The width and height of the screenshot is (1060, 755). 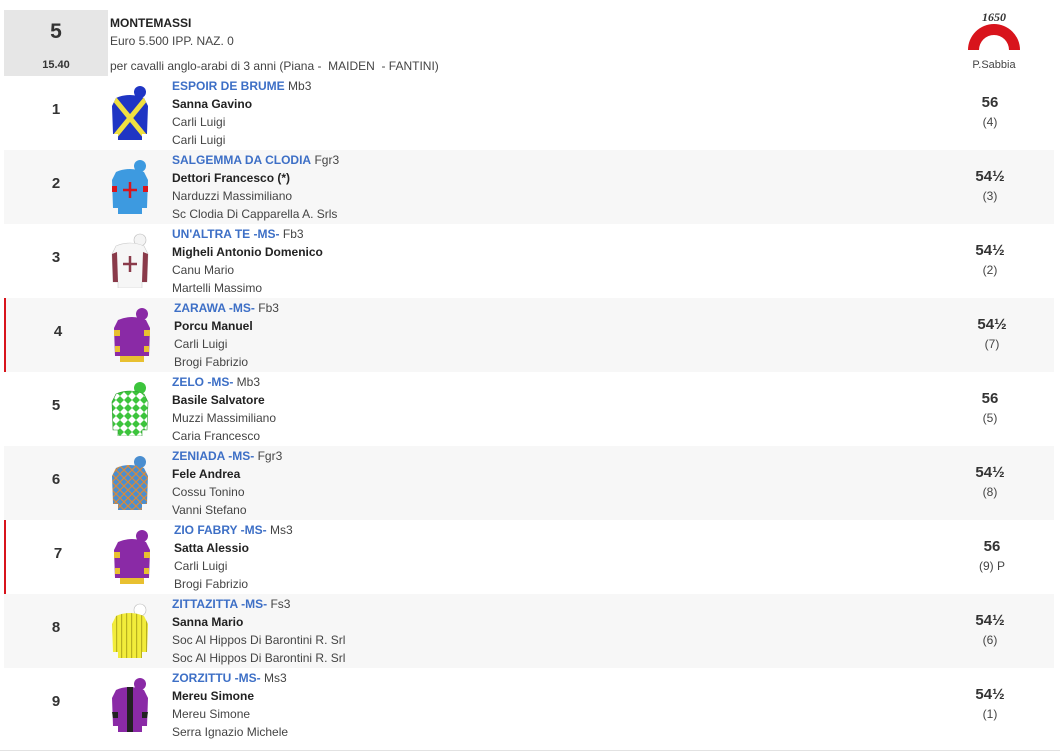 I want to click on jockey-name: Porcu Manuel, so click(x=213, y=326).